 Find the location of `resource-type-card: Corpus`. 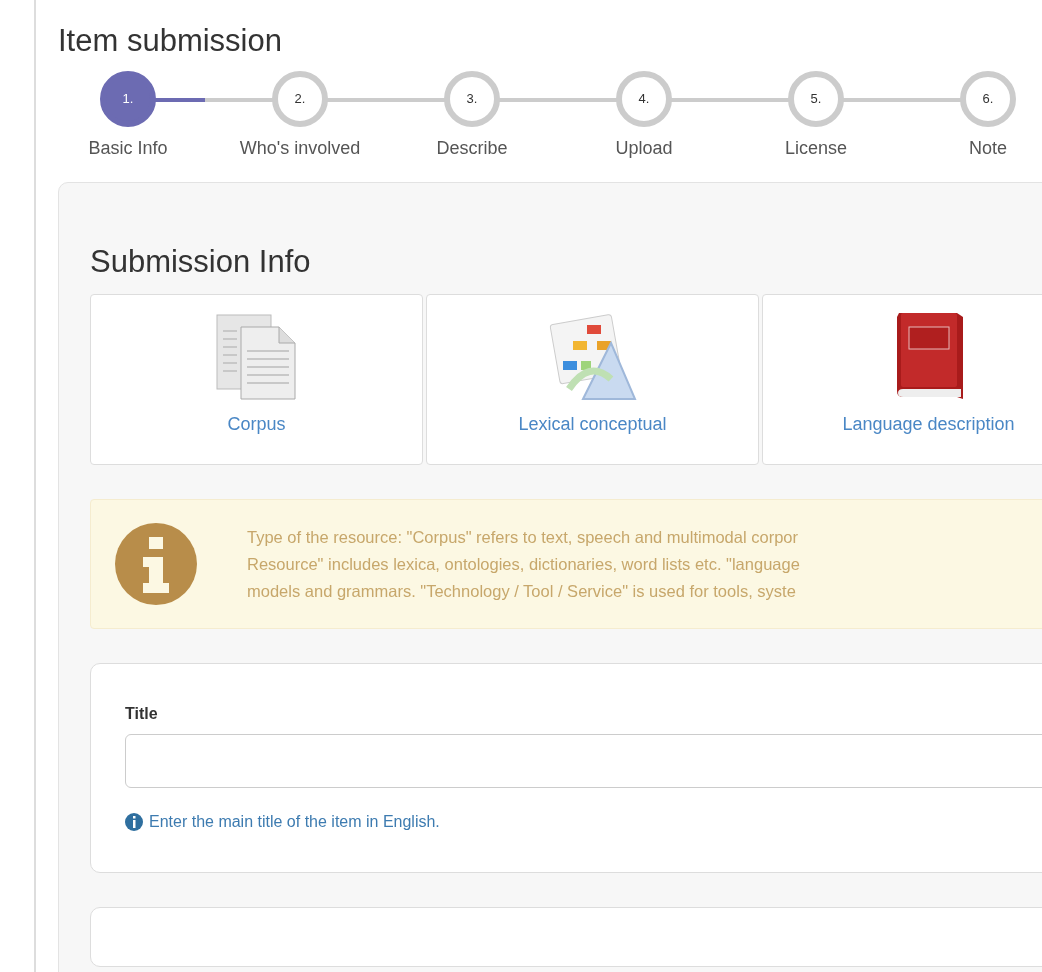

resource-type-card: Corpus is located at coordinates (256, 380).